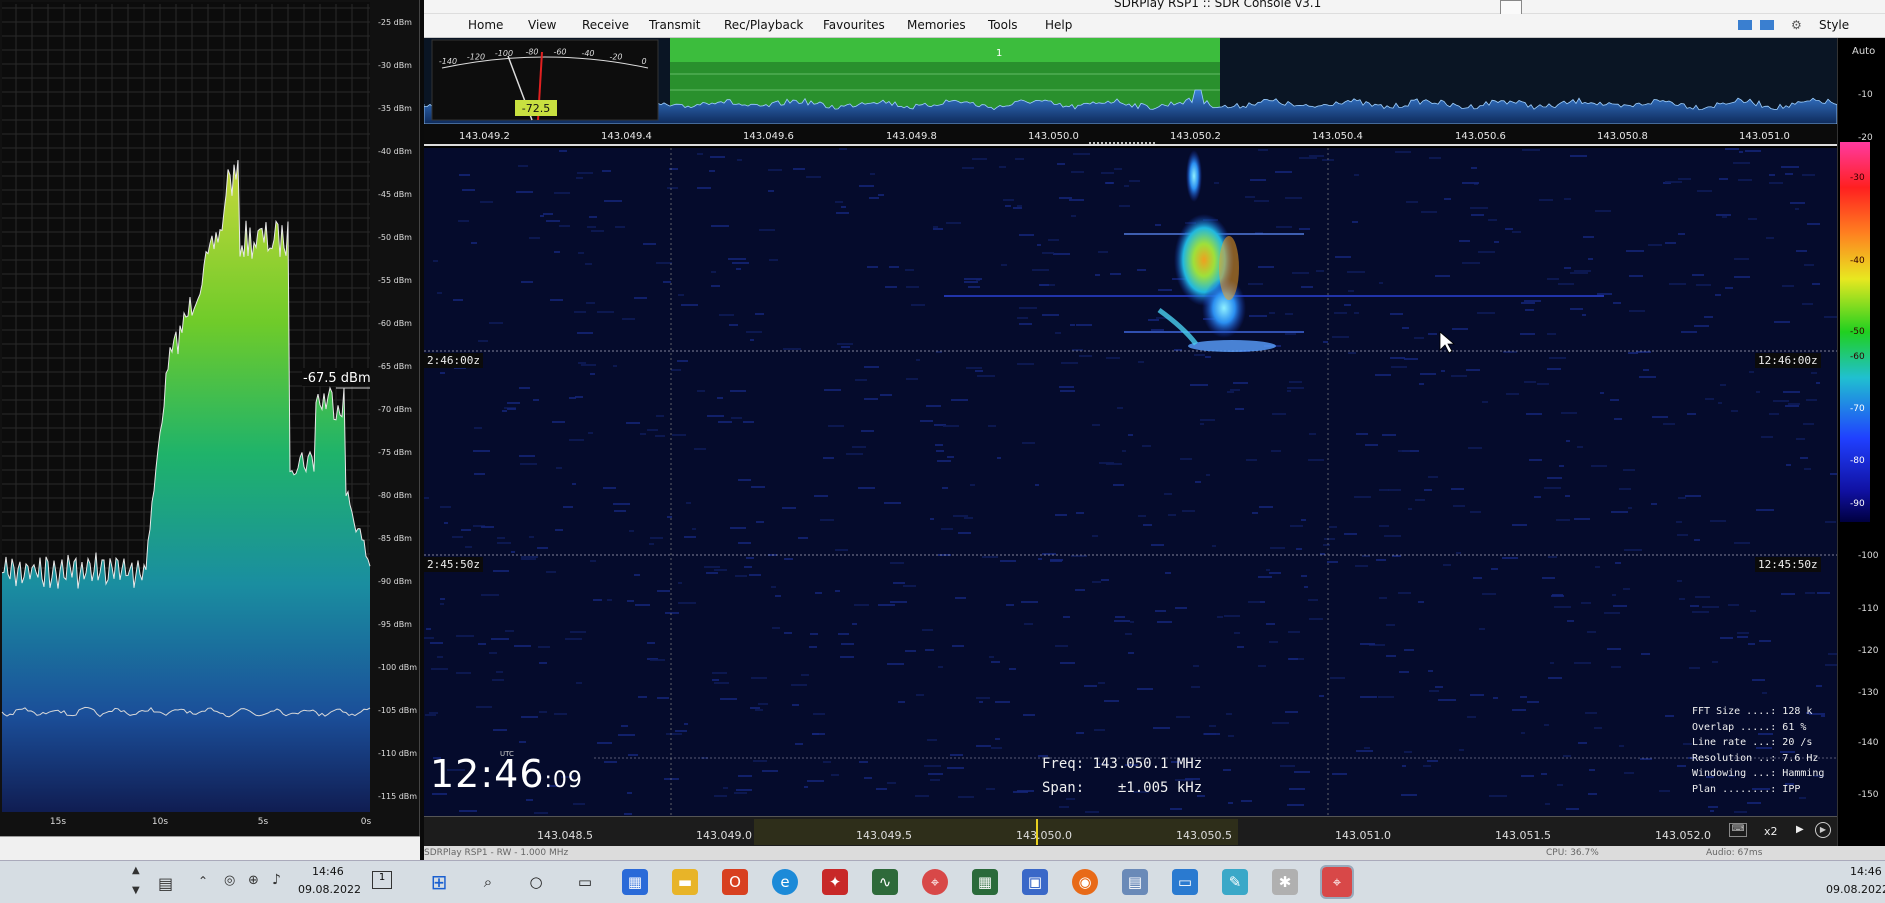 Image resolution: width=1885 pixels, height=903 pixels. I want to click on dbm-axis-label: -40 dBm, so click(395, 151).